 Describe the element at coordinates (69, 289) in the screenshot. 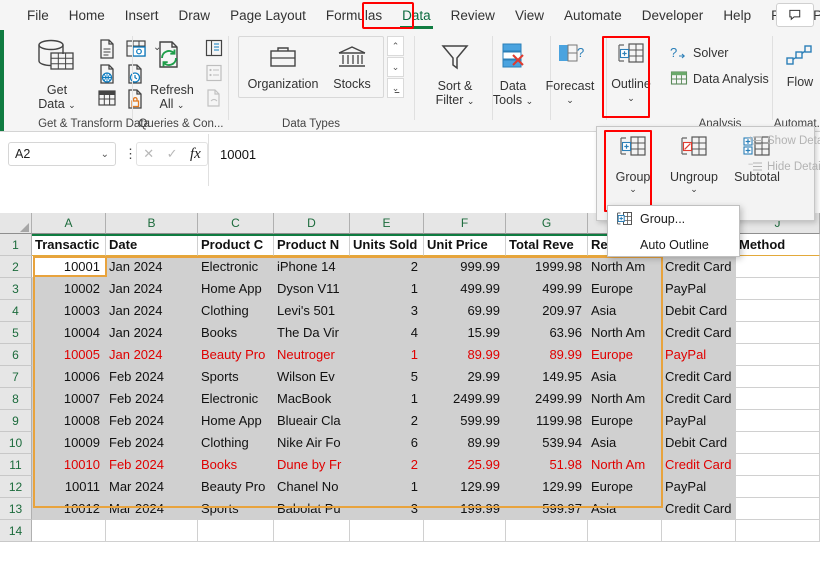

I see `cell-A3: 10002` at that location.